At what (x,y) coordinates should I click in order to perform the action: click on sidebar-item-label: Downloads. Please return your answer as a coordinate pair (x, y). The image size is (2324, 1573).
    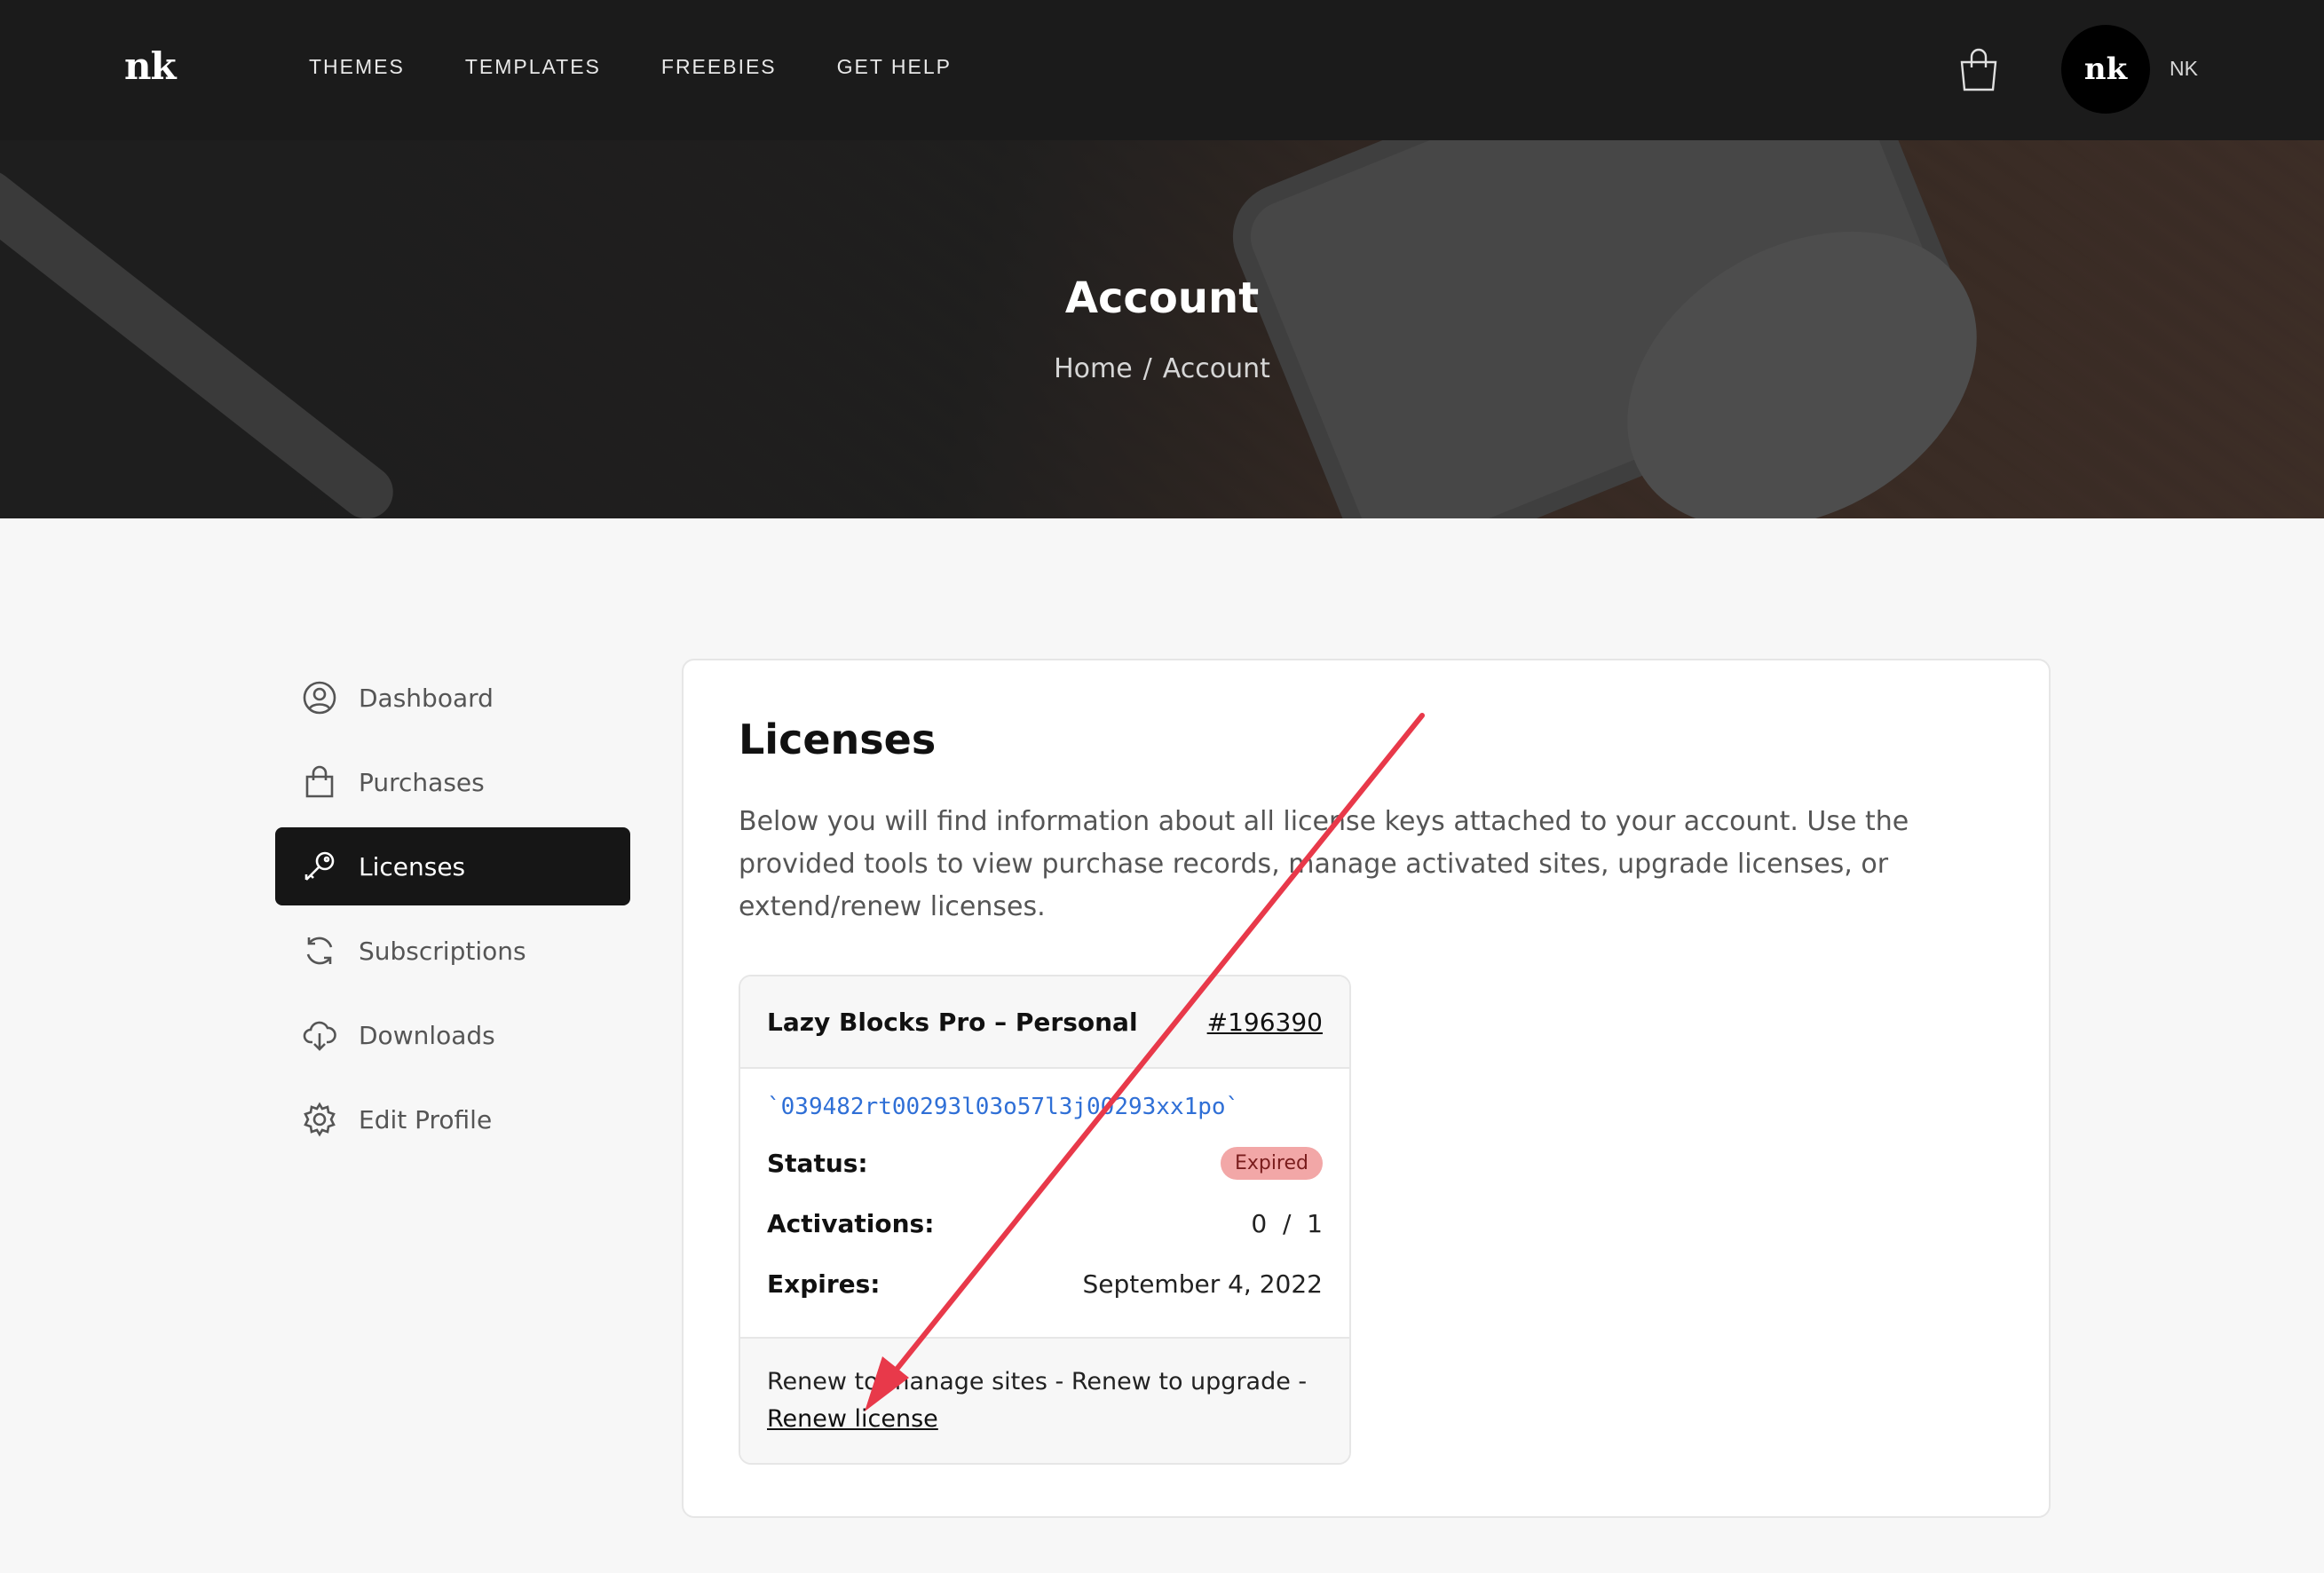
    Looking at the image, I should click on (427, 1035).